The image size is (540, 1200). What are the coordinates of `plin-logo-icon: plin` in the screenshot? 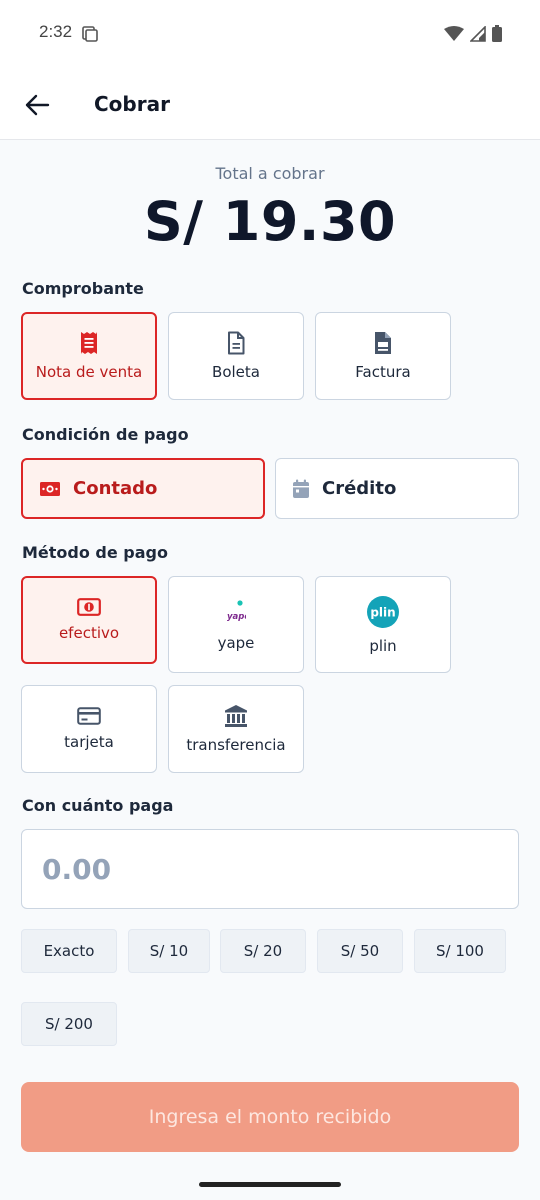 It's located at (383, 612).